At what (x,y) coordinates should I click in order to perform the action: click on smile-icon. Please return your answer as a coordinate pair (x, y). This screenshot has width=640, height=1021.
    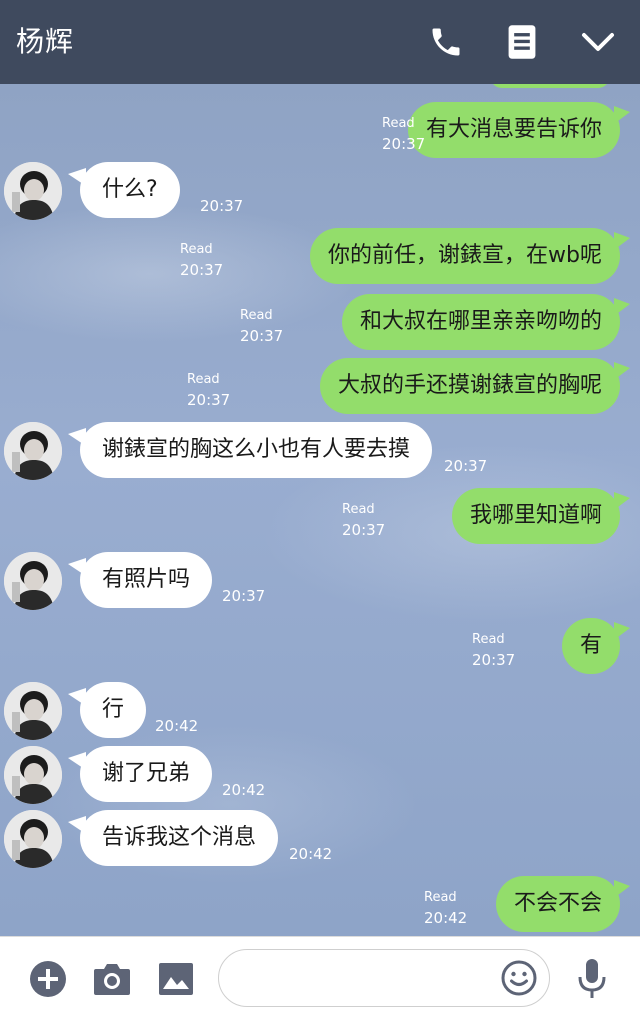
    Looking at the image, I should click on (519, 978).